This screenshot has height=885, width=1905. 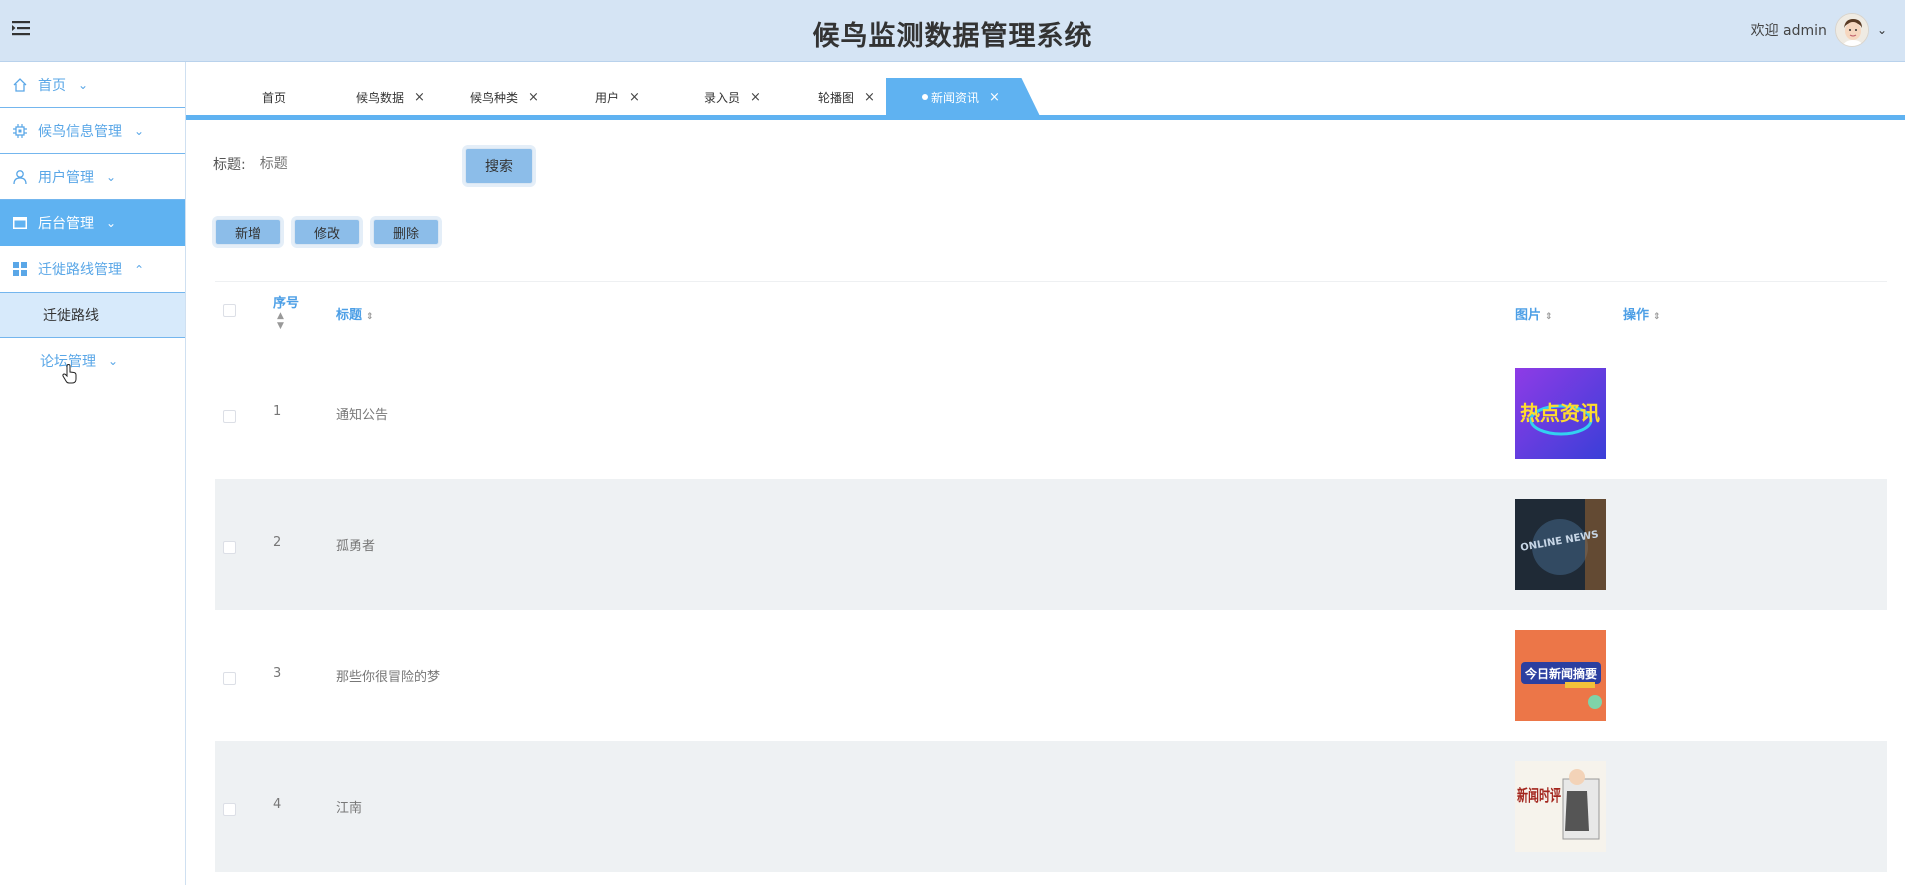 I want to click on column-header-title: 标题 ⇕, so click(x=355, y=313).